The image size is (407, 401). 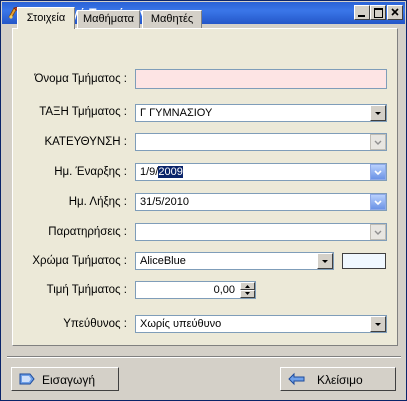 I want to click on price-increment-button, so click(x=247, y=286).